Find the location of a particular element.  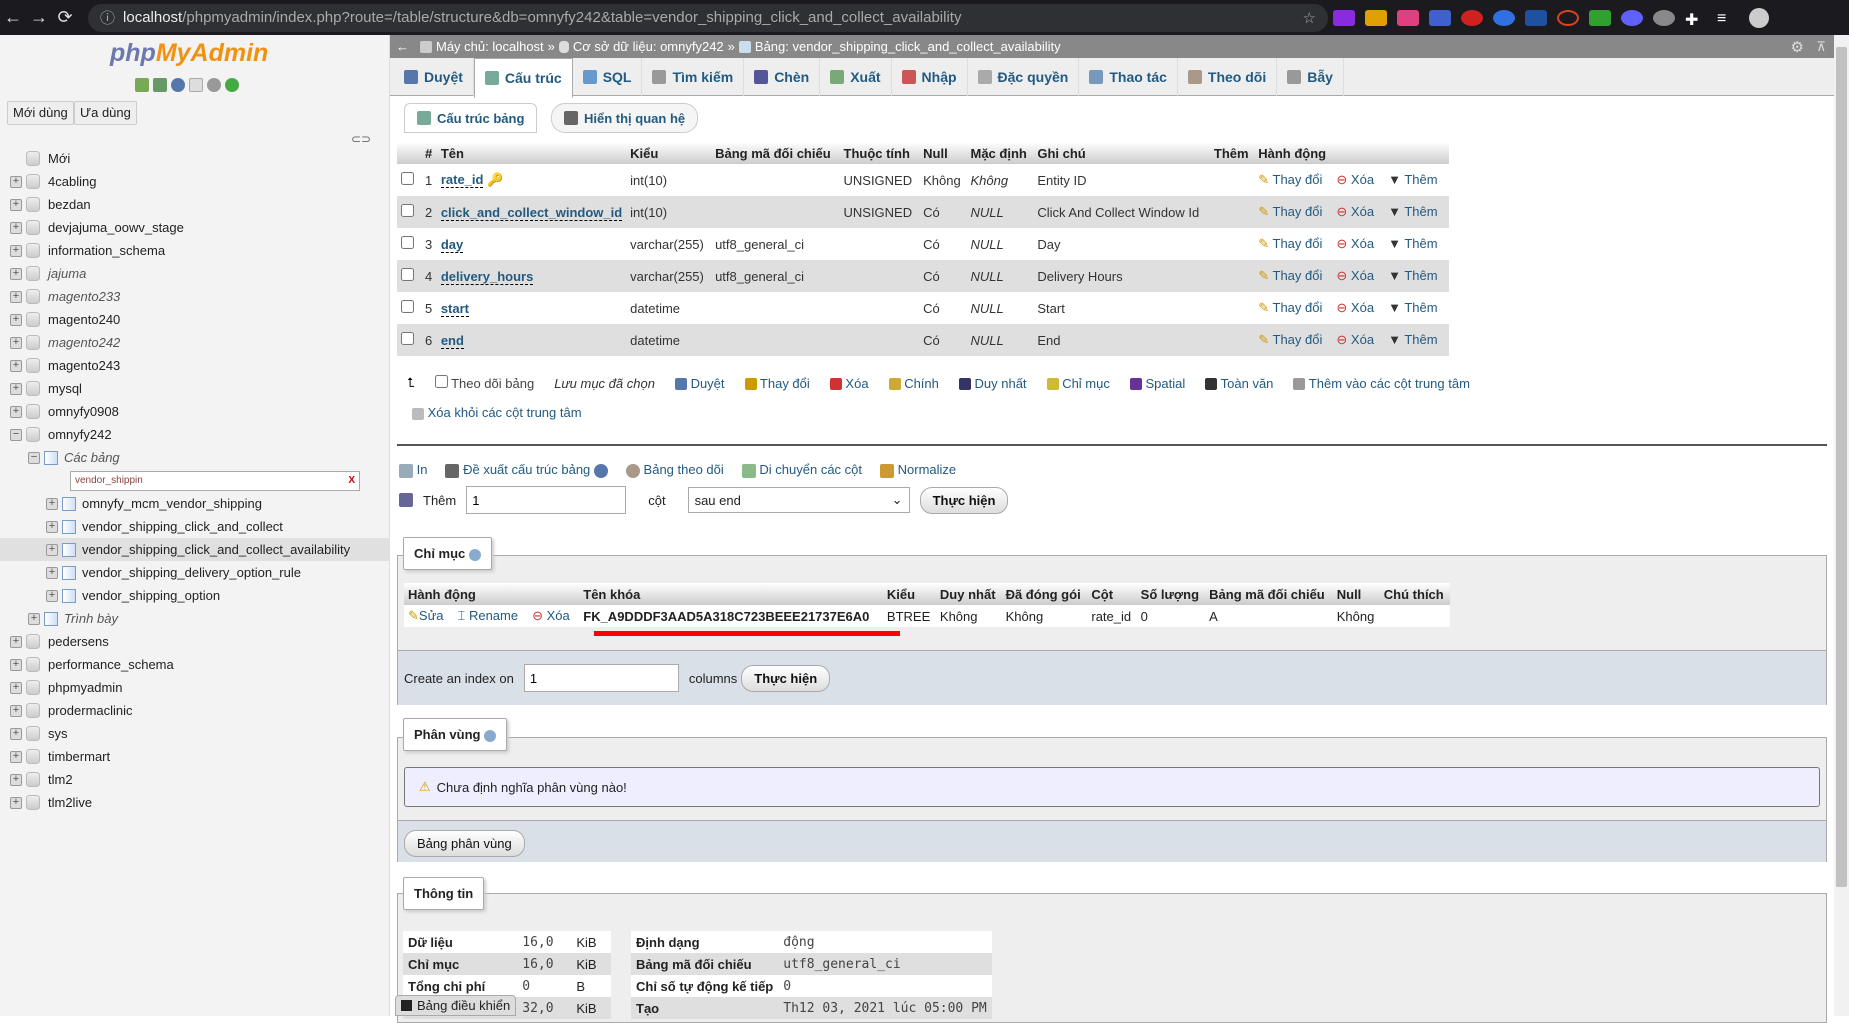

bulk-action: Duyệt is located at coordinates (699, 383).